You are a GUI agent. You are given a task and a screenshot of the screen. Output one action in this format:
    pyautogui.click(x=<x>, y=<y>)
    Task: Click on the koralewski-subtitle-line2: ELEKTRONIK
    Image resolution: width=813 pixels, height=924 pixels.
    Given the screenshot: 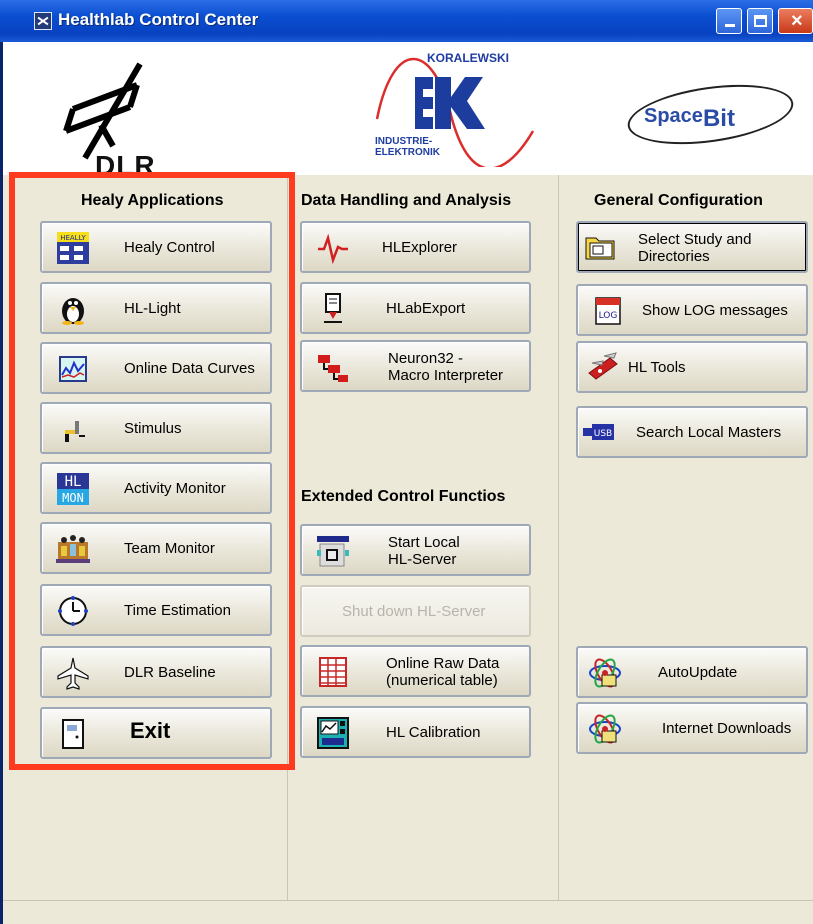 What is the action you would take?
    pyautogui.click(x=407, y=152)
    